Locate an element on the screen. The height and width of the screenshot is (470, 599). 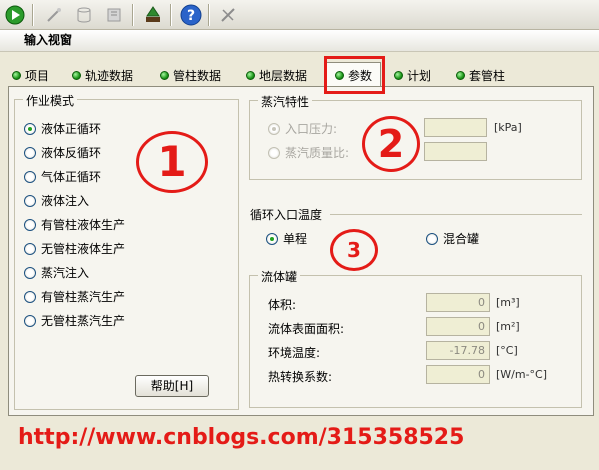
book-icon is located at coordinates (114, 15).